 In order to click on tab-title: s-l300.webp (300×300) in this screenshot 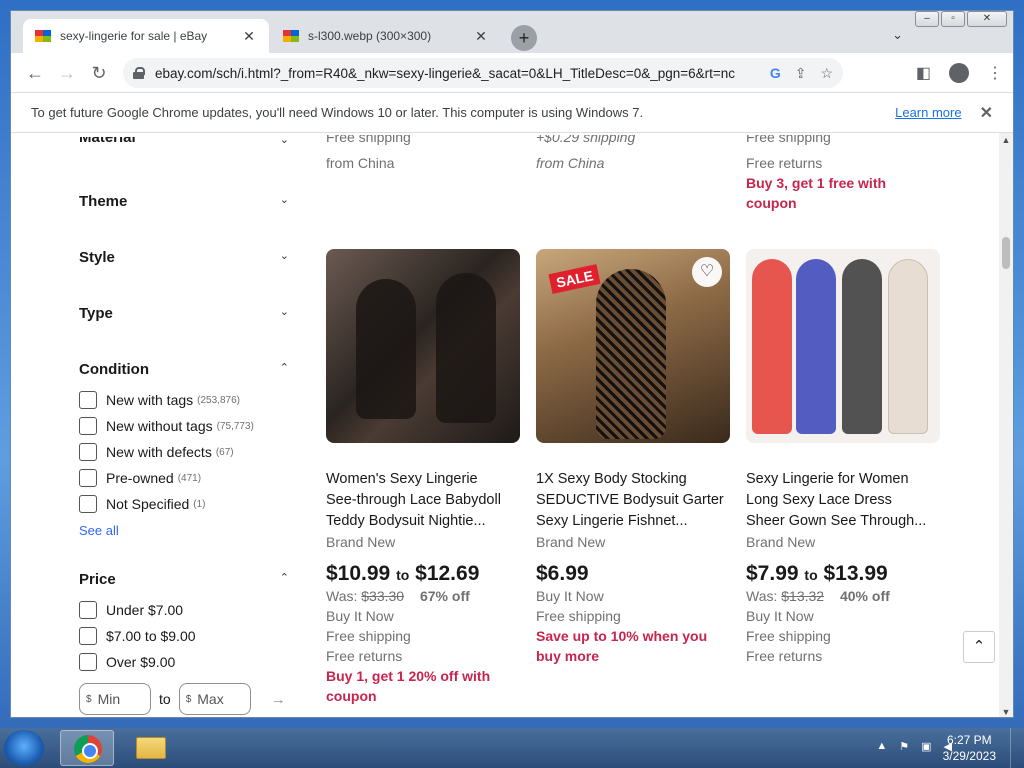, I will do `click(370, 36)`.